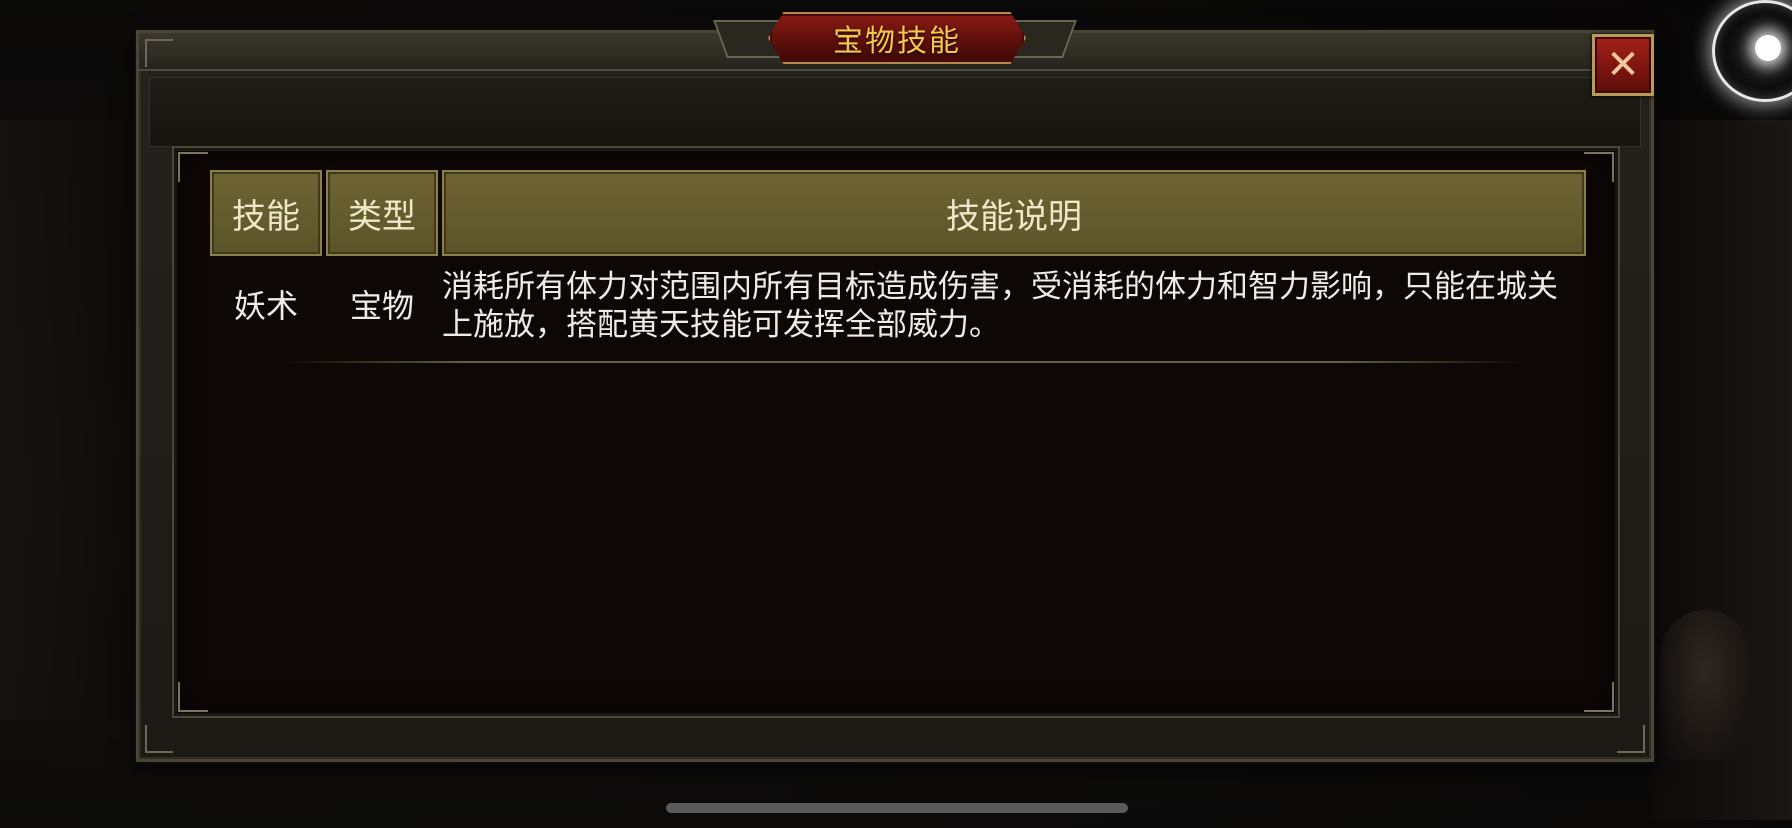 The height and width of the screenshot is (828, 1792). What do you see at coordinates (381, 306) in the screenshot?
I see `cell-skill-type: 宝物` at bounding box center [381, 306].